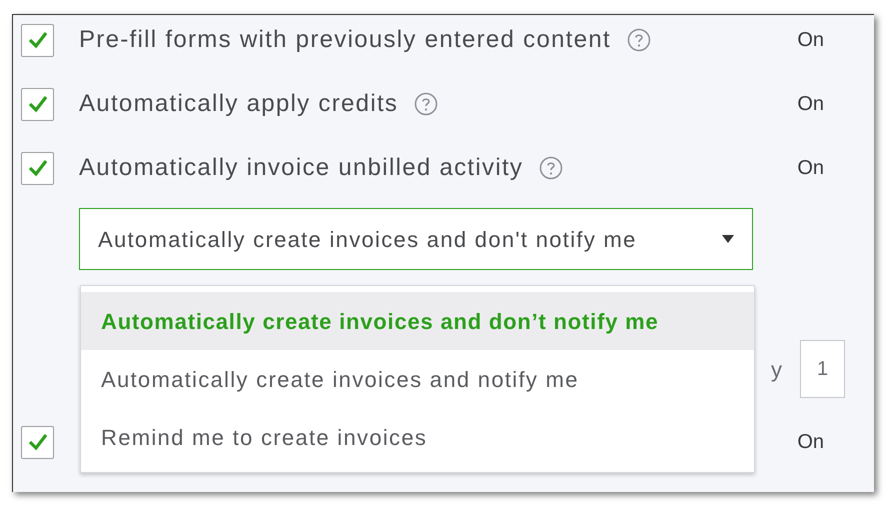  I want to click on number-field: 1, so click(823, 369).